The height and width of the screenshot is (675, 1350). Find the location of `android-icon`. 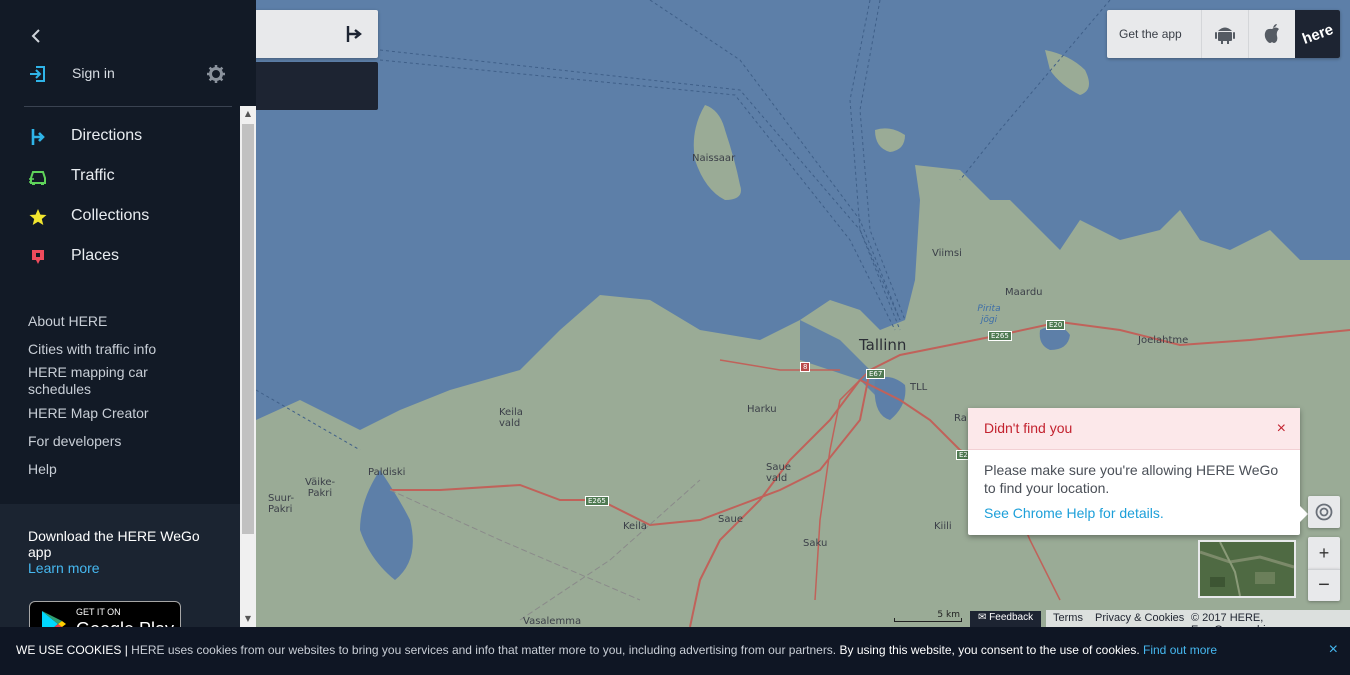

android-icon is located at coordinates (1224, 34).